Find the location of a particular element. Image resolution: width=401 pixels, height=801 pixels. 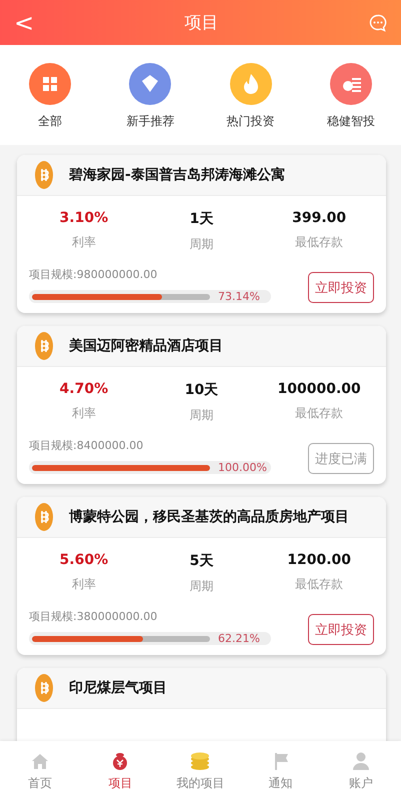

period-value: 10天 is located at coordinates (201, 390).